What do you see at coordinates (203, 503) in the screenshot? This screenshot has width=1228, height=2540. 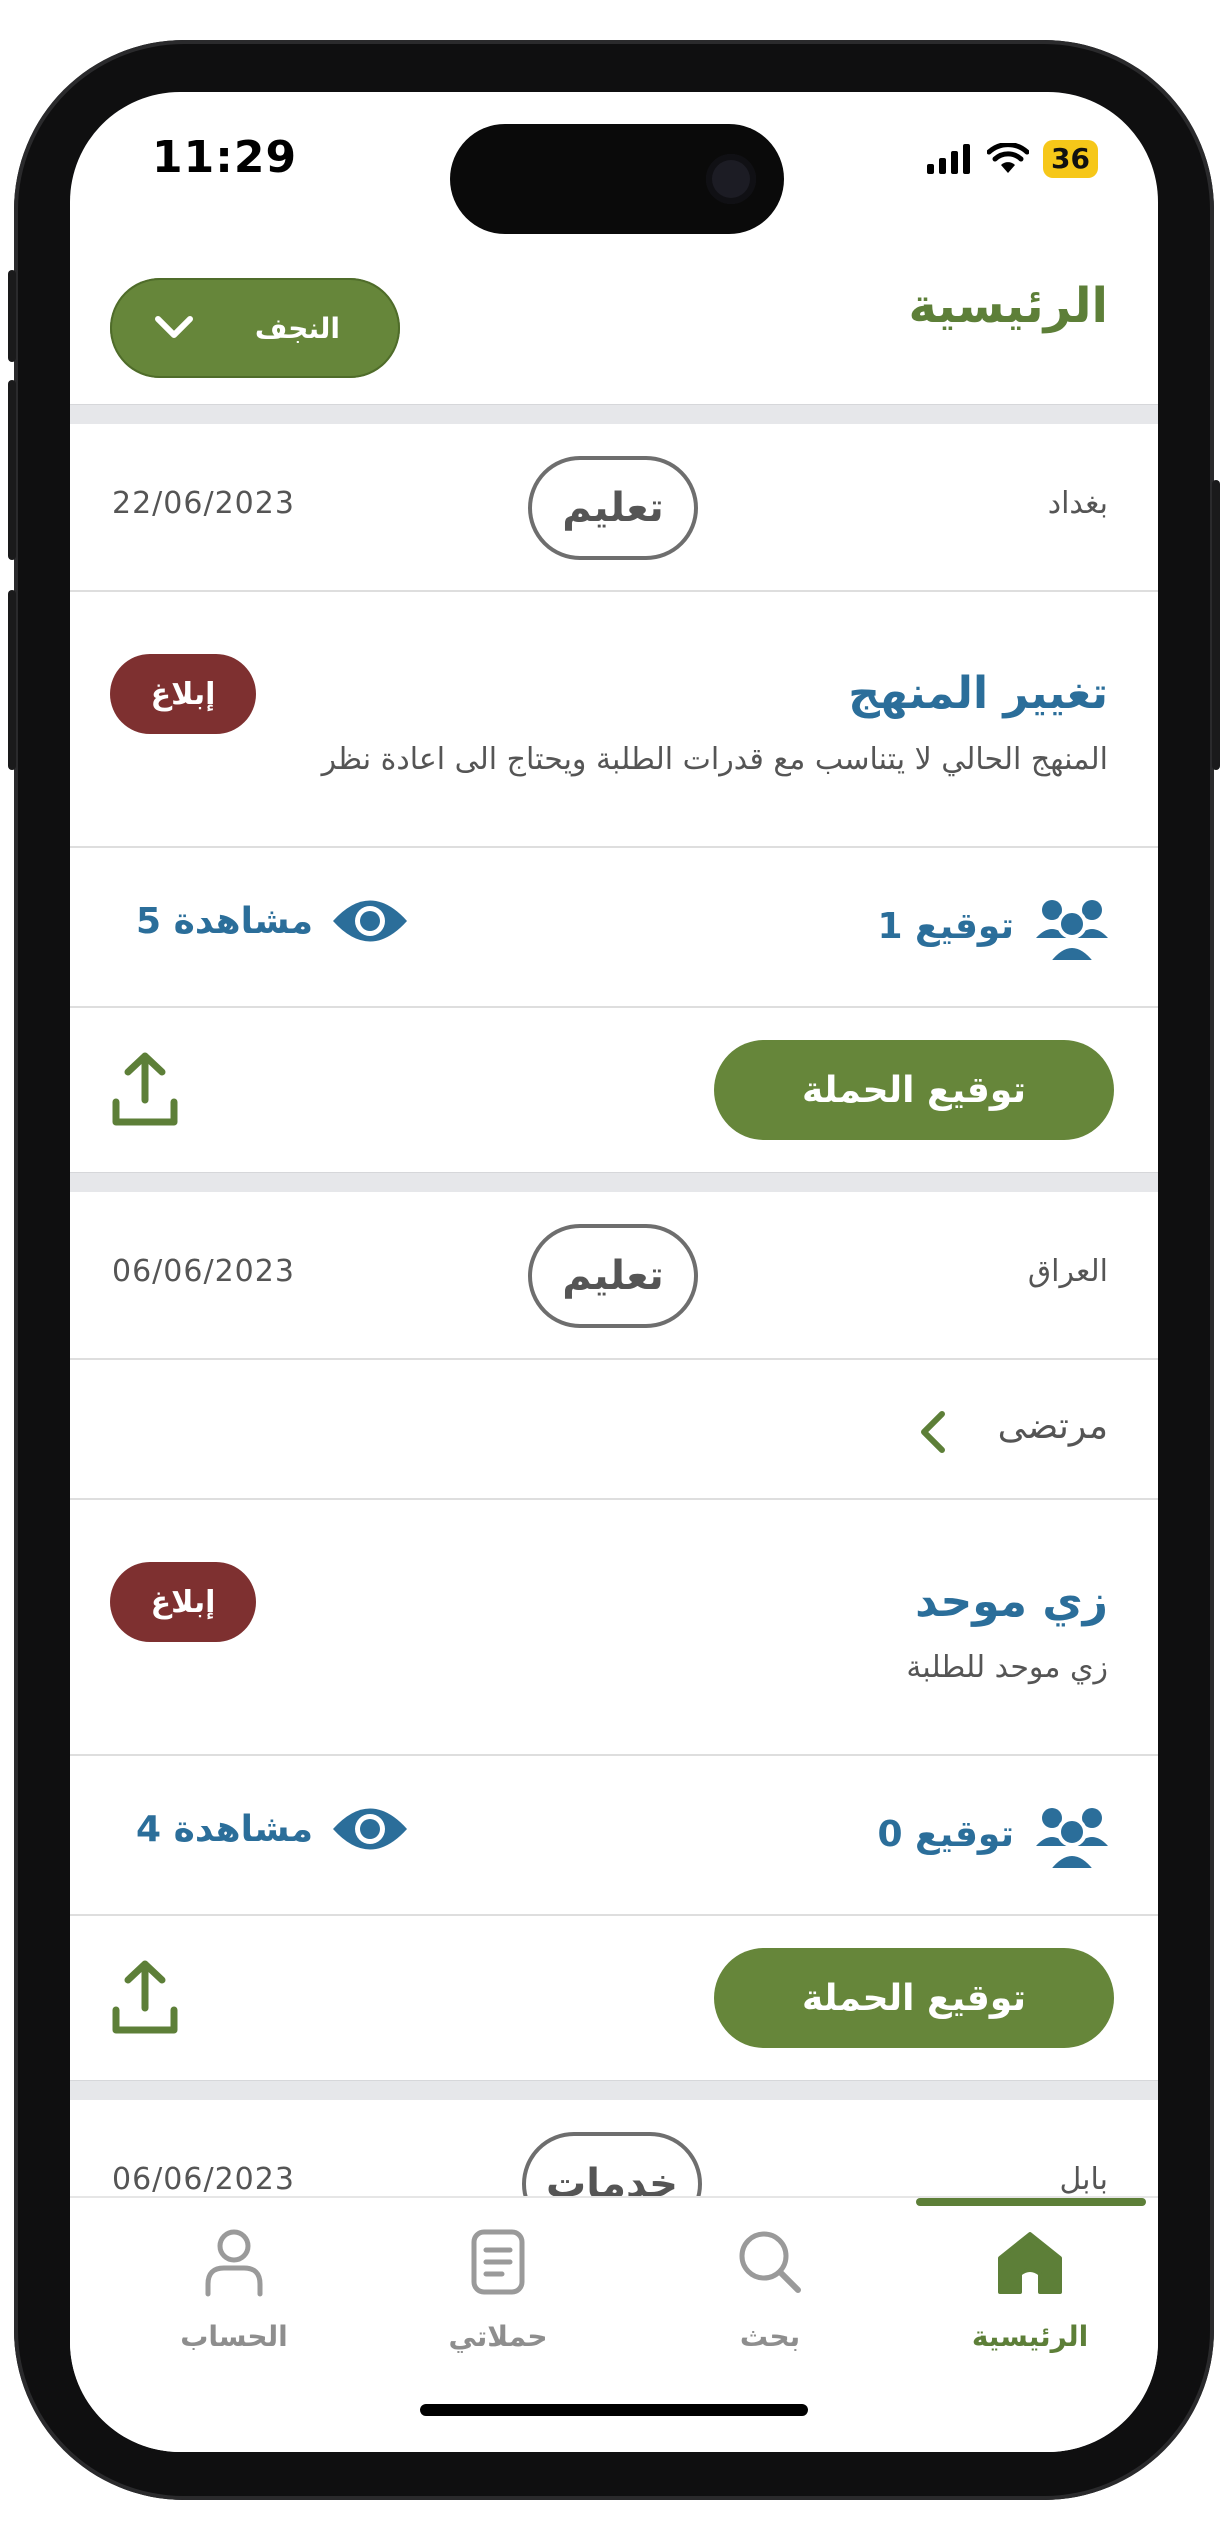 I see `campaign-date: 22/06/2023` at bounding box center [203, 503].